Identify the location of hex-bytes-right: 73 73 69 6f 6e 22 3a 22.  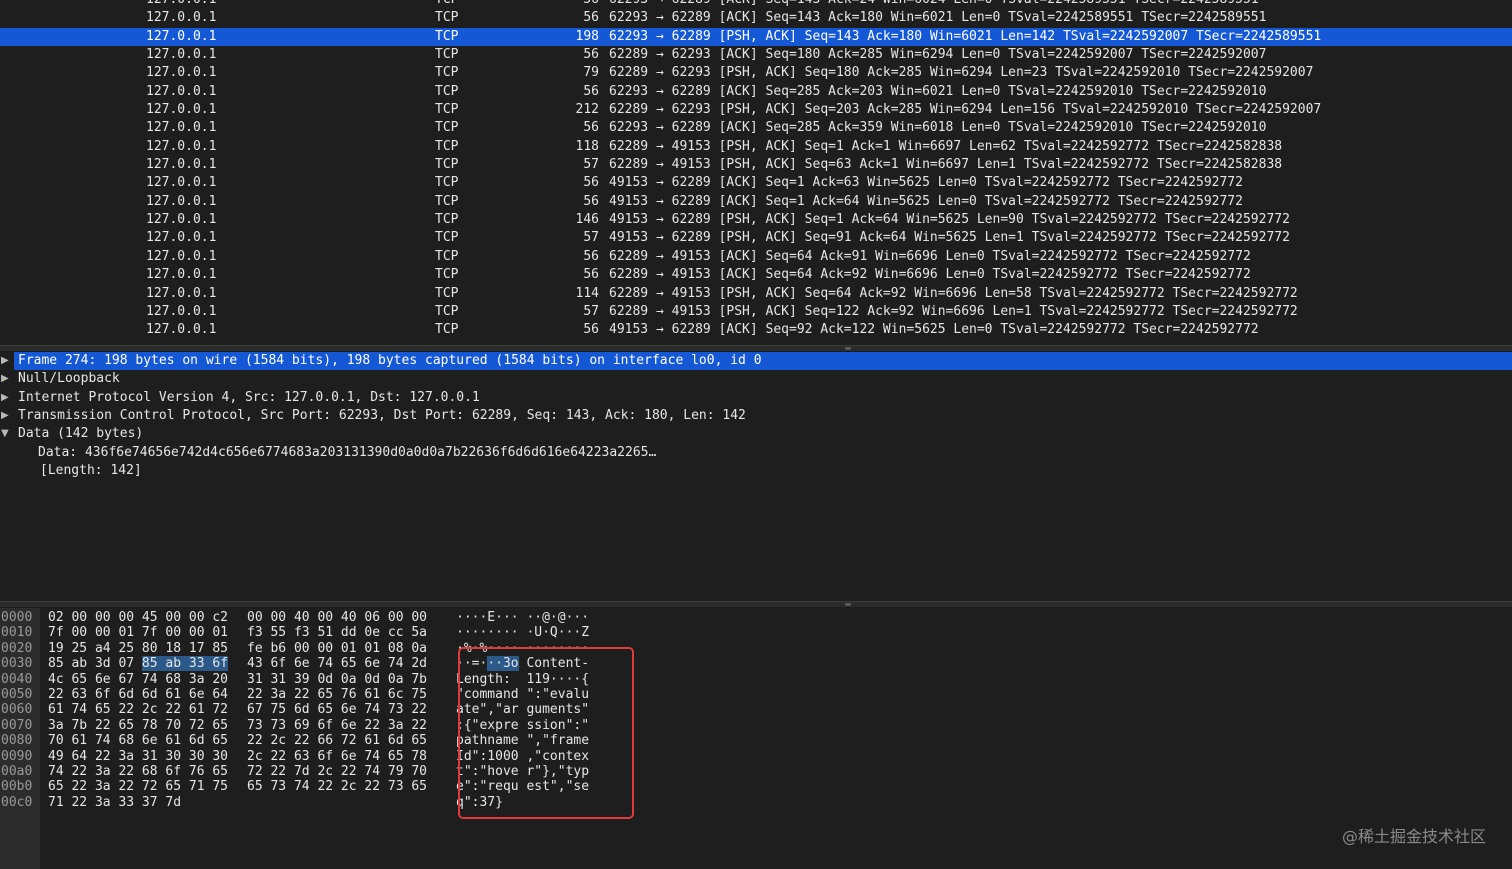
(337, 725).